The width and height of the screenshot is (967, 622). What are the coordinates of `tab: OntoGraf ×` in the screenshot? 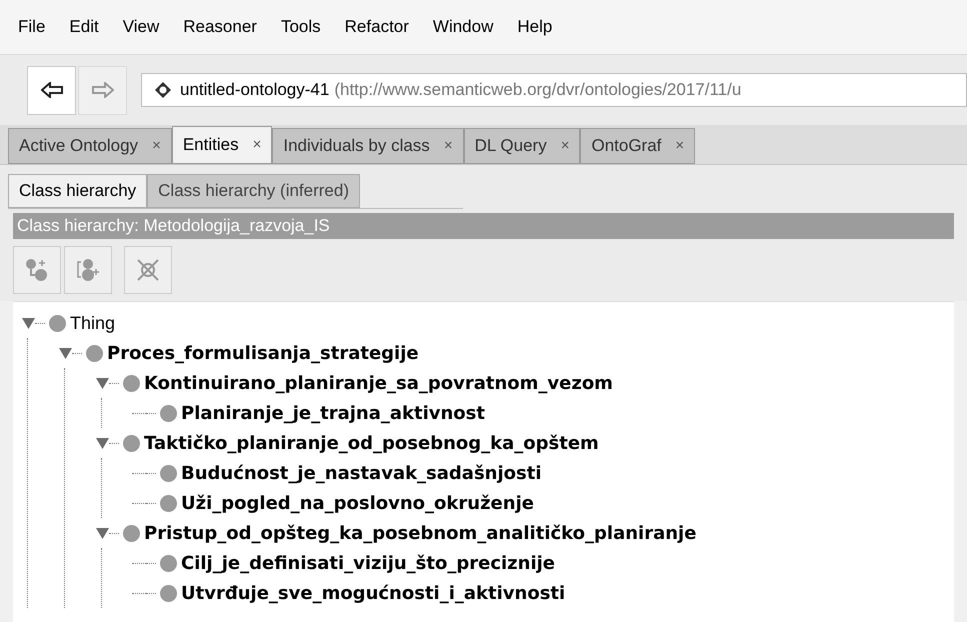 It's located at (638, 146).